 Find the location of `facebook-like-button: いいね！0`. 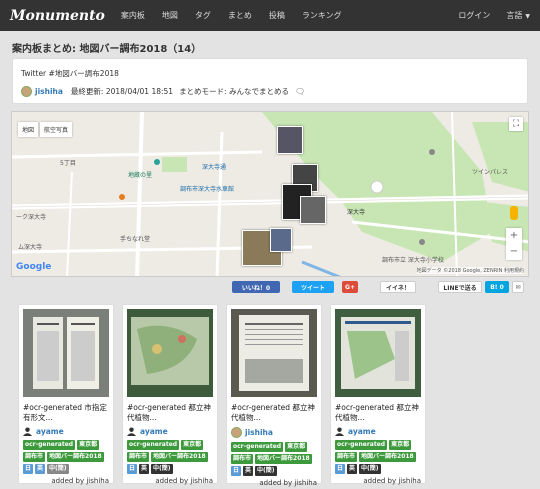

facebook-like-button: いいね！0 is located at coordinates (256, 287).